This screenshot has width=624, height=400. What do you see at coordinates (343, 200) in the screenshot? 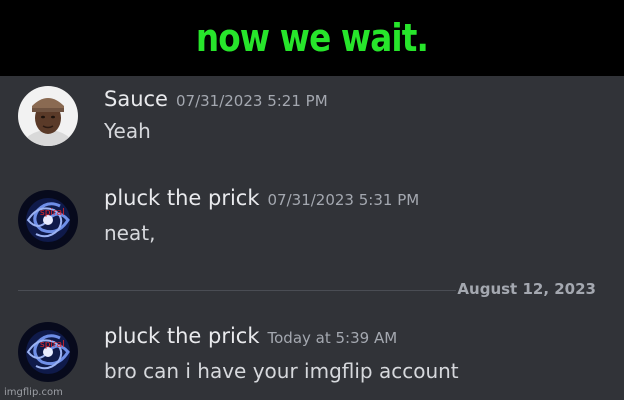
I see `message-timestamp: 07/31/2023 5:31 PM` at bounding box center [343, 200].